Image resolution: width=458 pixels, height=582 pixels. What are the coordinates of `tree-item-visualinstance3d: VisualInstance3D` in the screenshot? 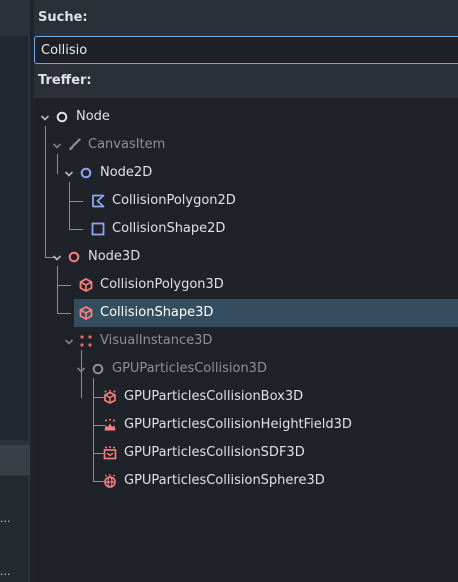 It's located at (246, 341).